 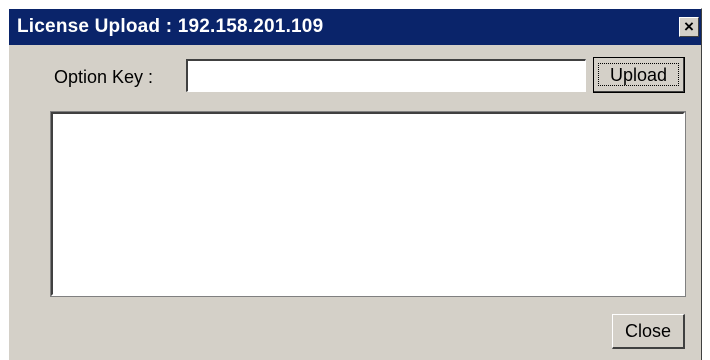 I want to click on window-title: License Upload : 192.158.201.109, so click(x=170, y=26).